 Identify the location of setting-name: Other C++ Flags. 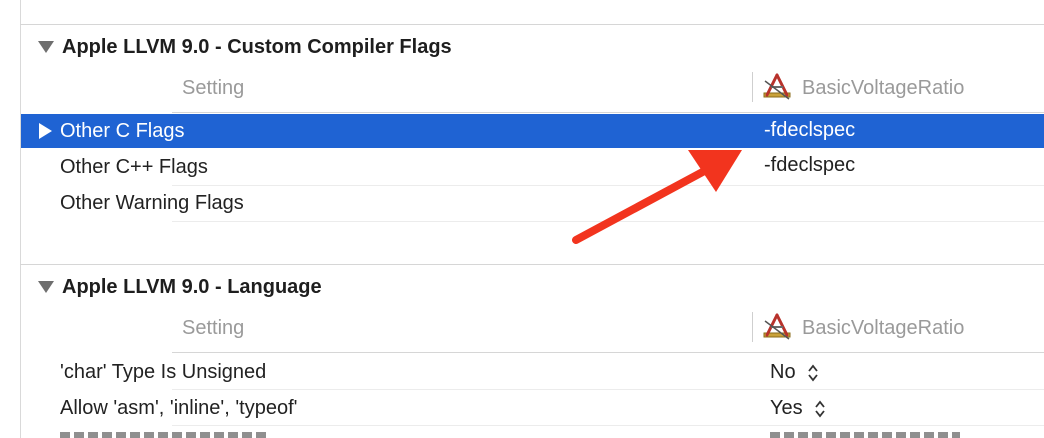
(134, 167).